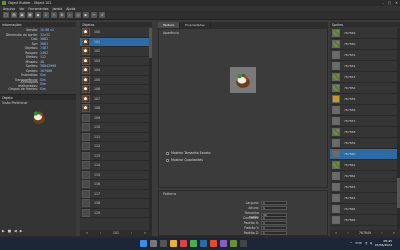 The height and width of the screenshot is (250, 400). I want to click on taskview-icon, so click(163, 243).